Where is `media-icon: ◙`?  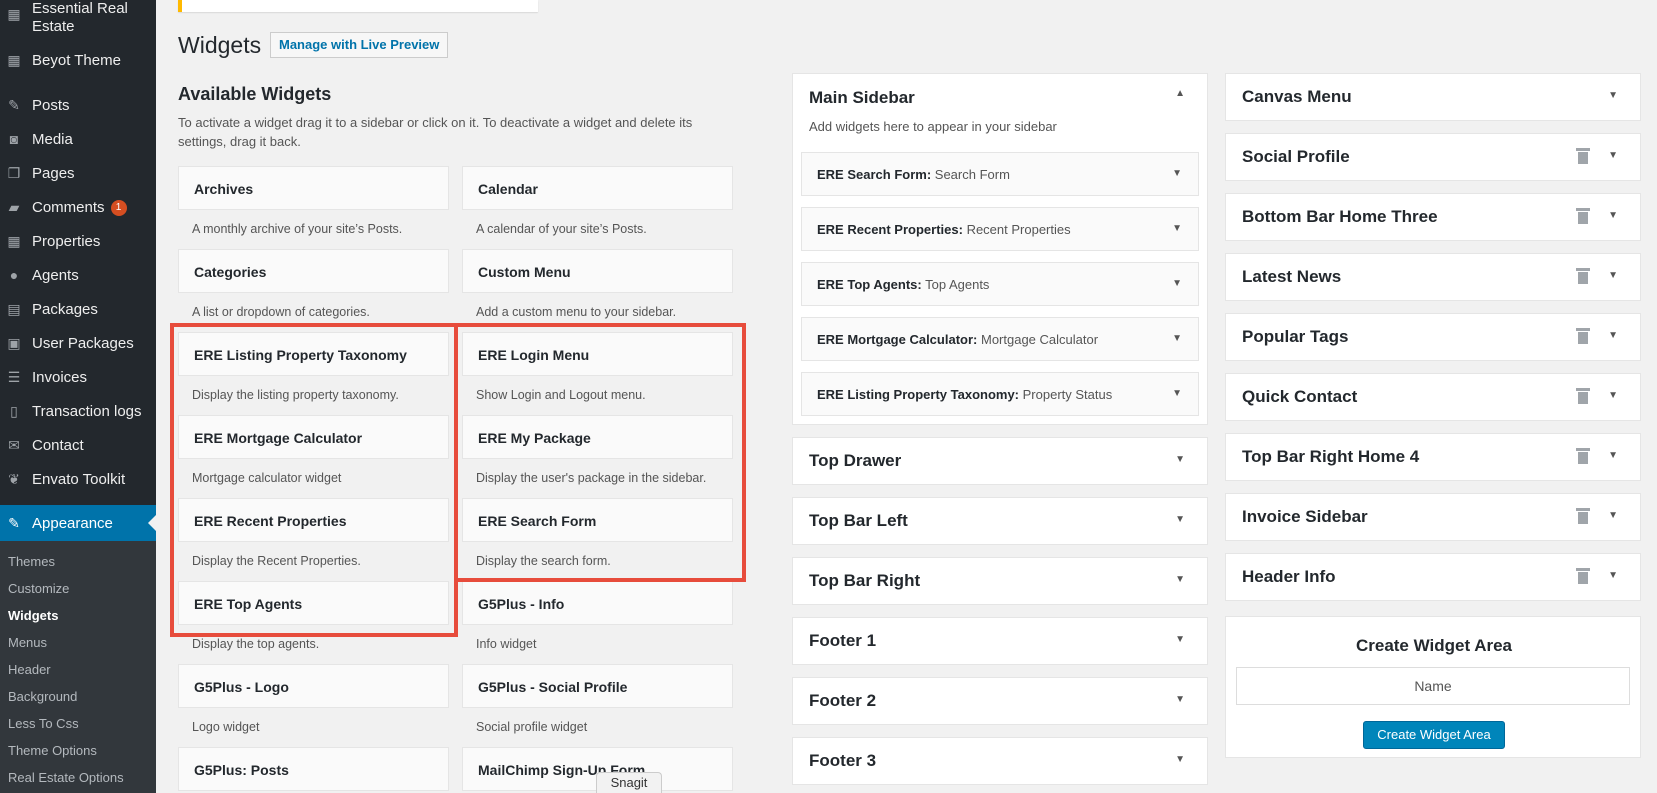
media-icon: ◙ is located at coordinates (14, 139).